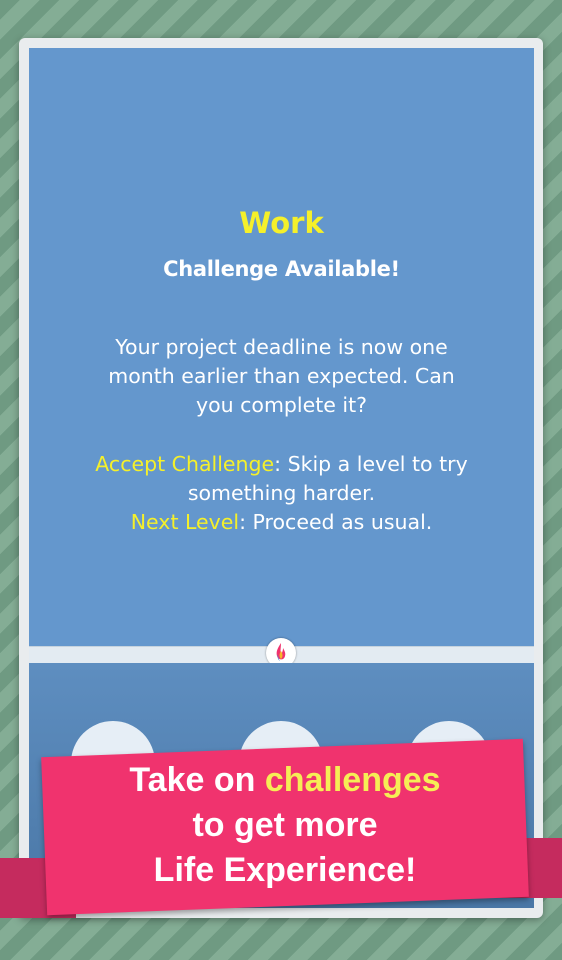  What do you see at coordinates (185, 464) in the screenshot?
I see `option-accept-label: Accept Challenge` at bounding box center [185, 464].